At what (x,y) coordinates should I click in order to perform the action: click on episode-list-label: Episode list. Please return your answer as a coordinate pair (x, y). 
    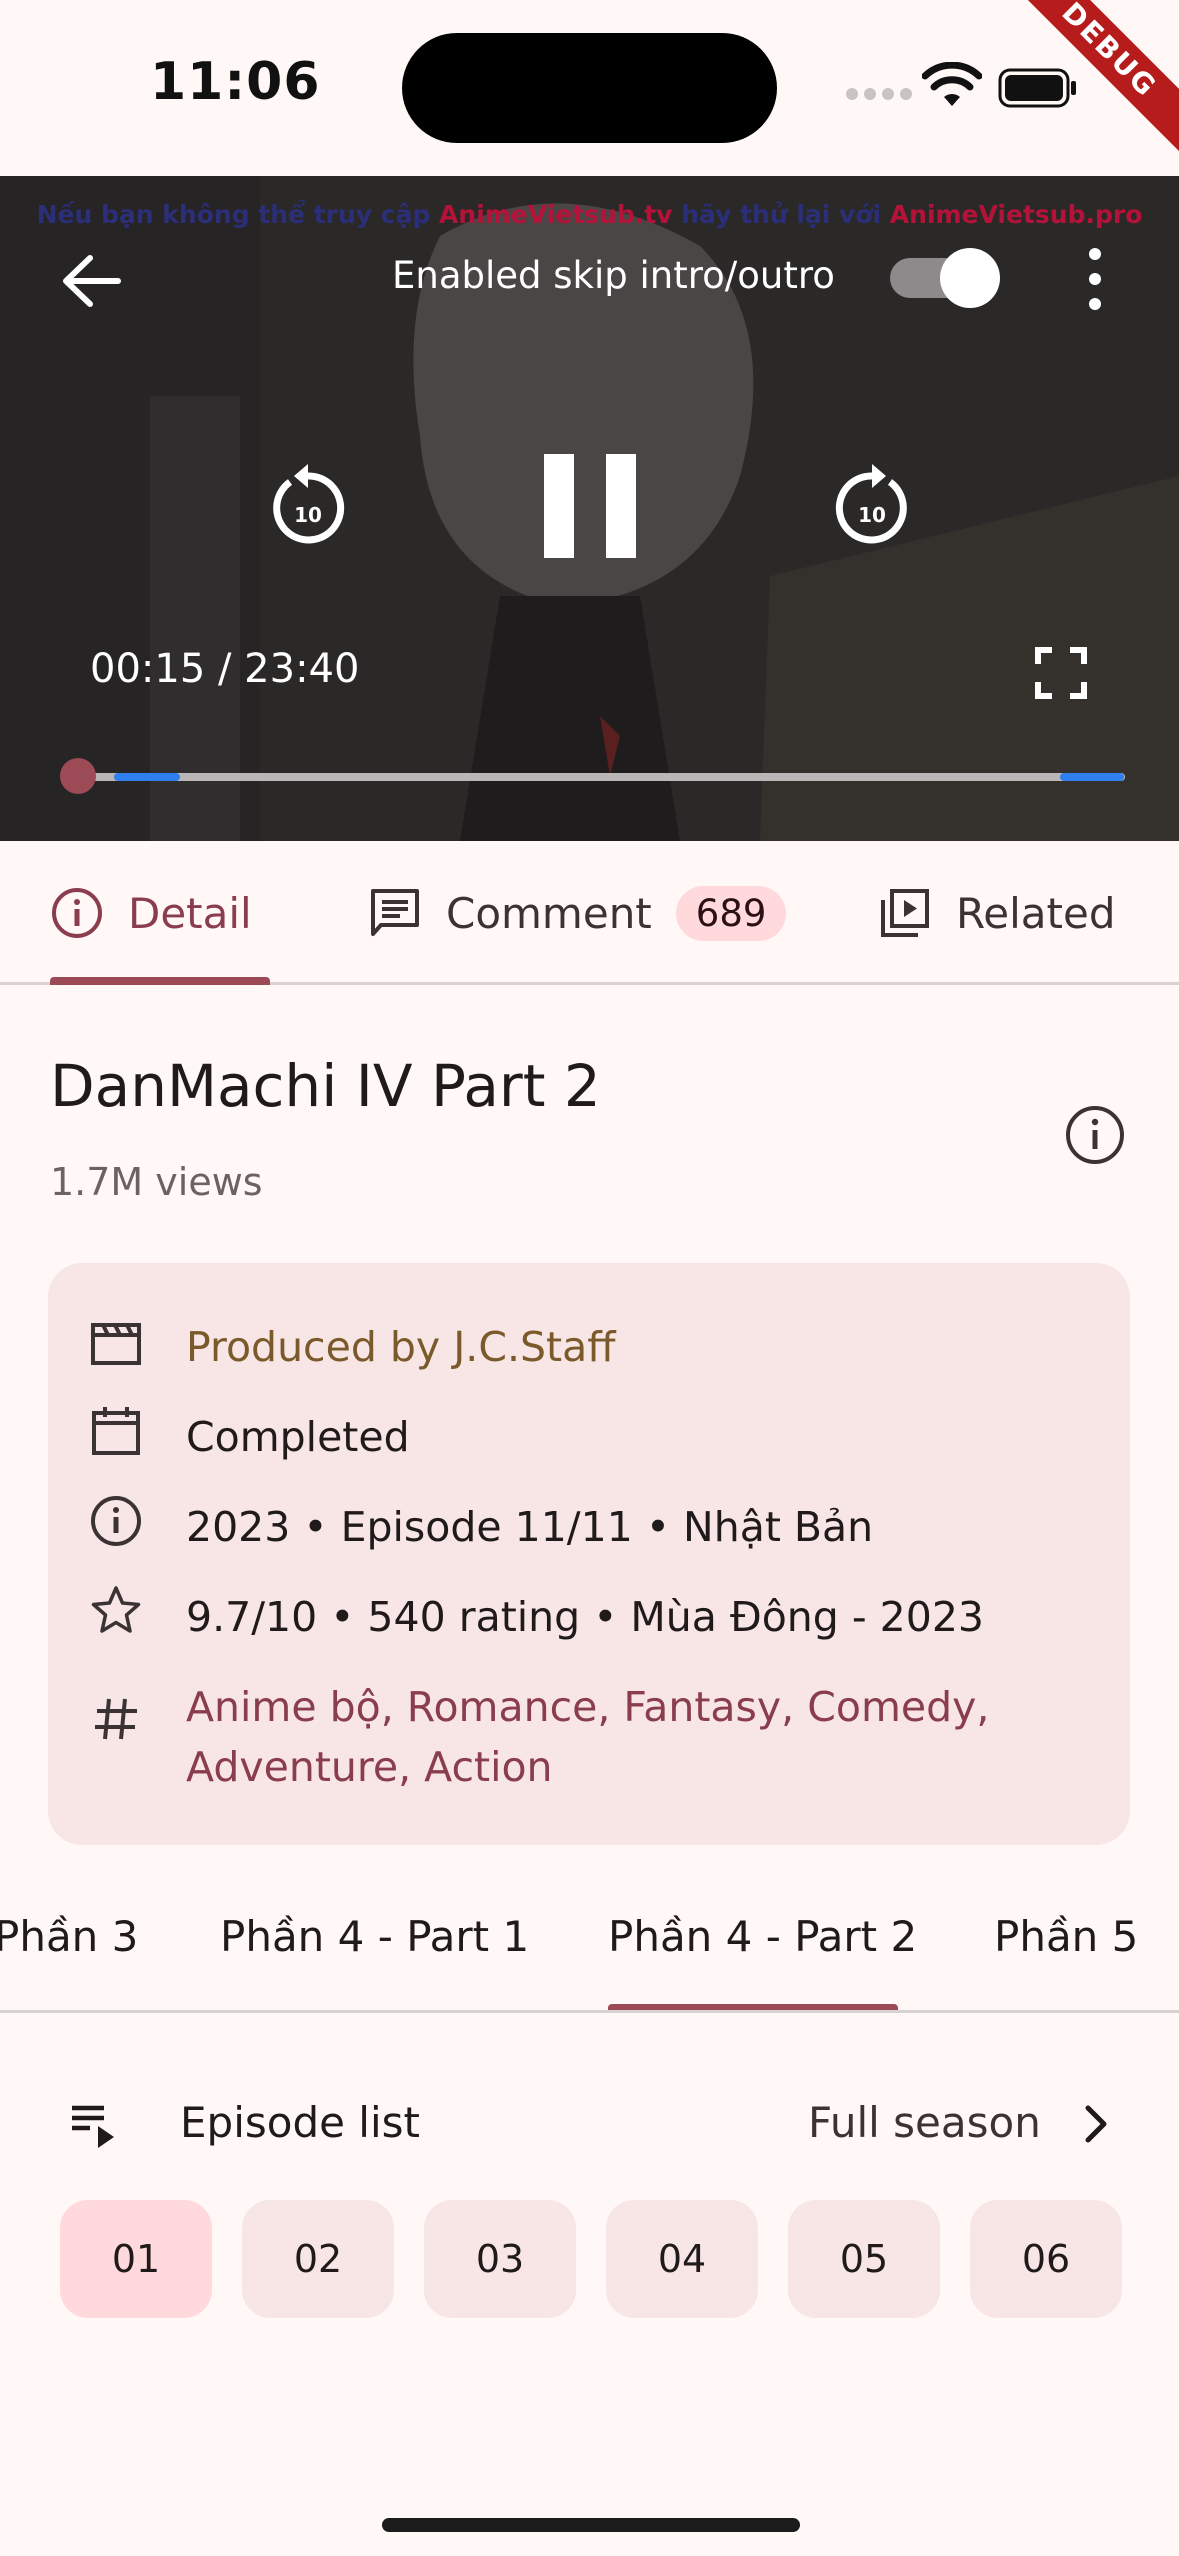
    Looking at the image, I should click on (300, 2122).